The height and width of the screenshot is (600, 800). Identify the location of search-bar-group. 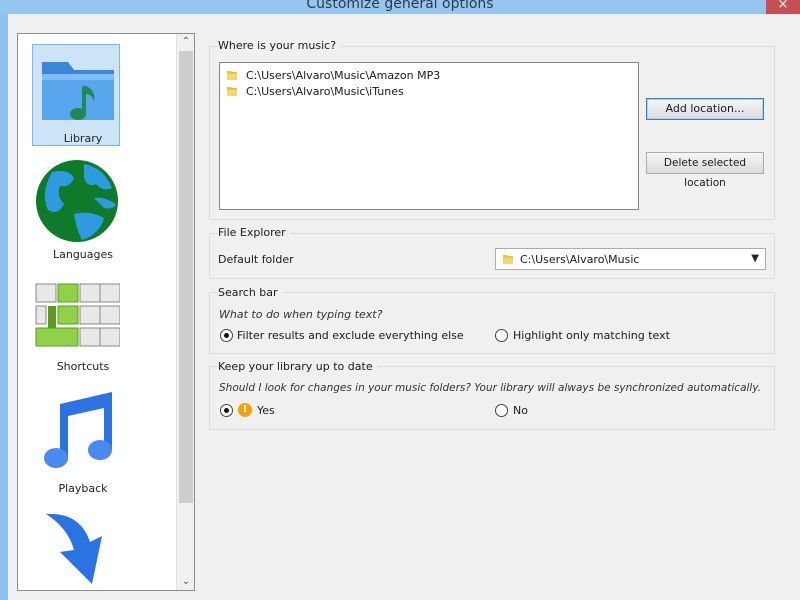
(492, 323).